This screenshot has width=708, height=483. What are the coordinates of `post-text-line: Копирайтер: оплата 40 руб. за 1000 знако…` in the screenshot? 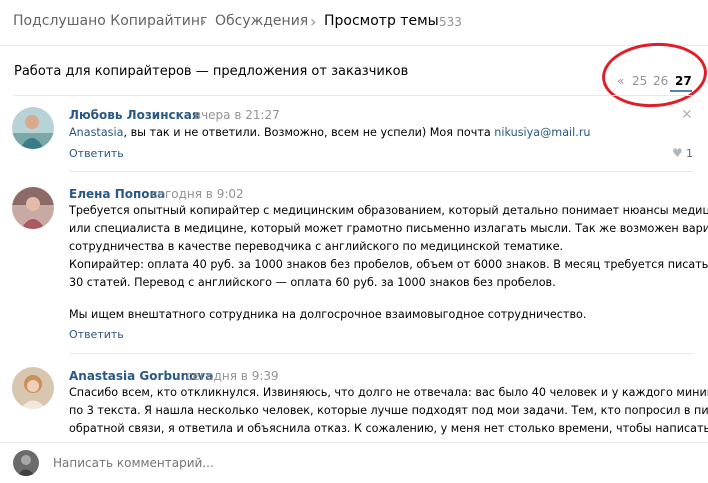 It's located at (388, 264).